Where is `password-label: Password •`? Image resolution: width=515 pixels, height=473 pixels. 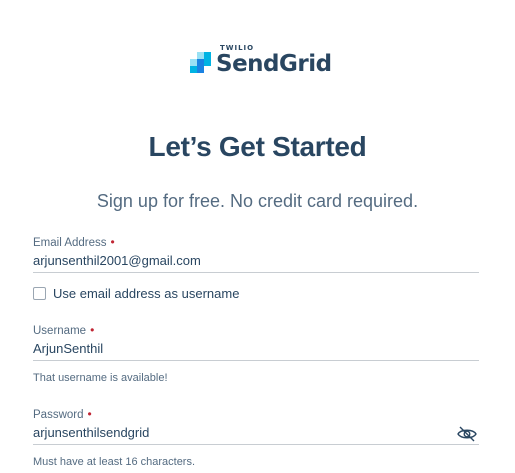
password-label: Password • is located at coordinates (256, 414).